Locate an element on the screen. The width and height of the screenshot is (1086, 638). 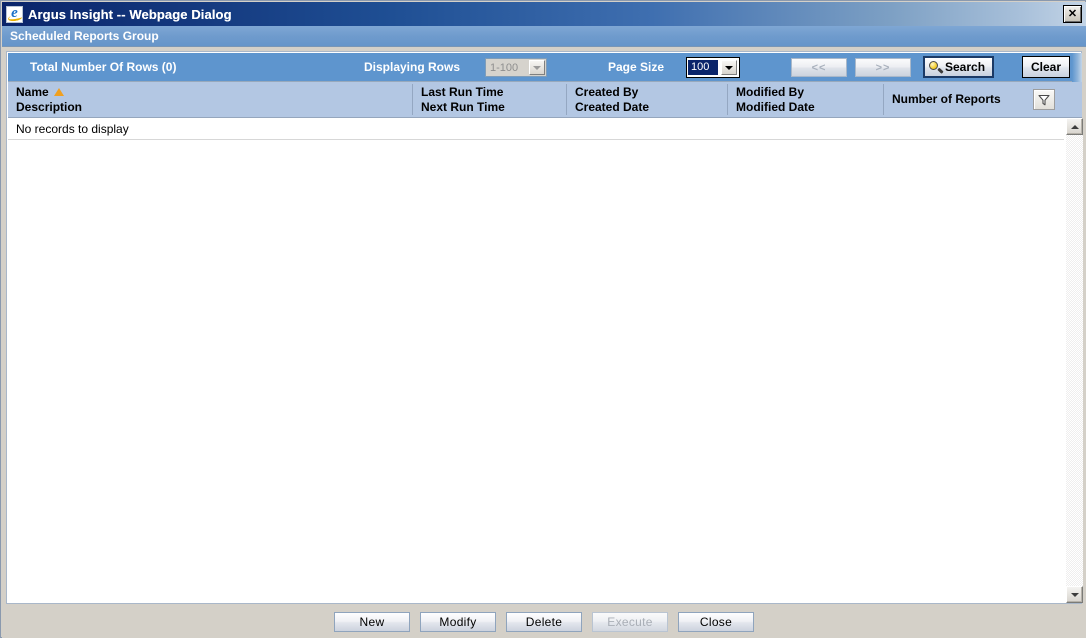
total-rows-label: Total Number Of Rows (0) is located at coordinates (103, 67).